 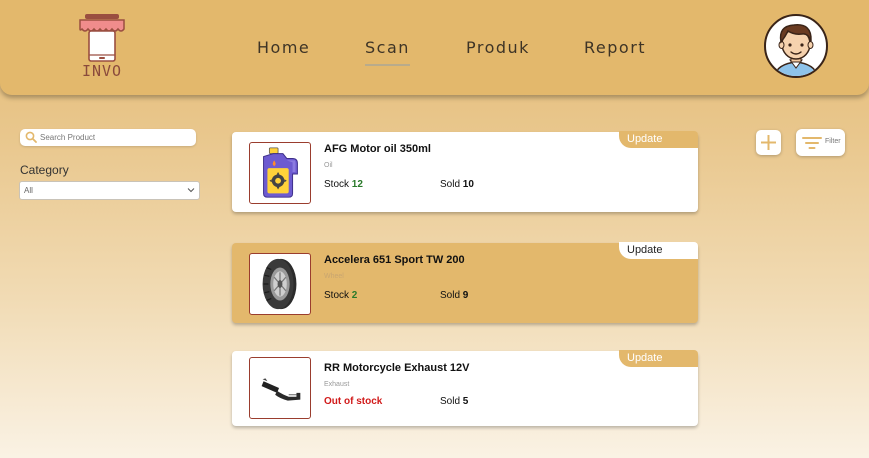 I want to click on tire-icon, so click(x=279, y=284).